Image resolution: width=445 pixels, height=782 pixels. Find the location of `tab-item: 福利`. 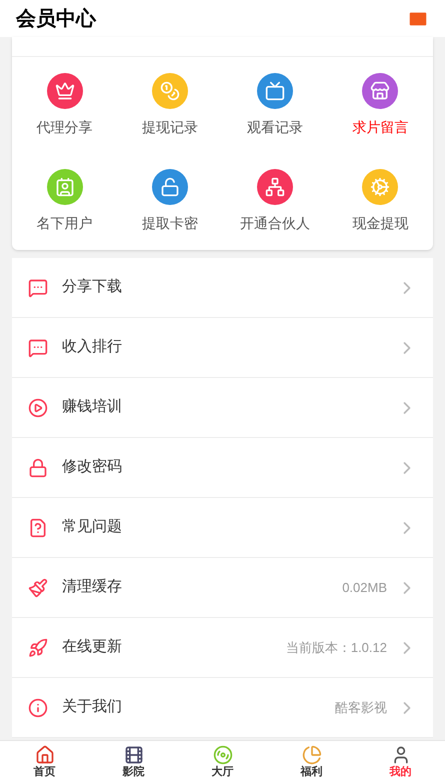

tab-item: 福利 is located at coordinates (311, 761).